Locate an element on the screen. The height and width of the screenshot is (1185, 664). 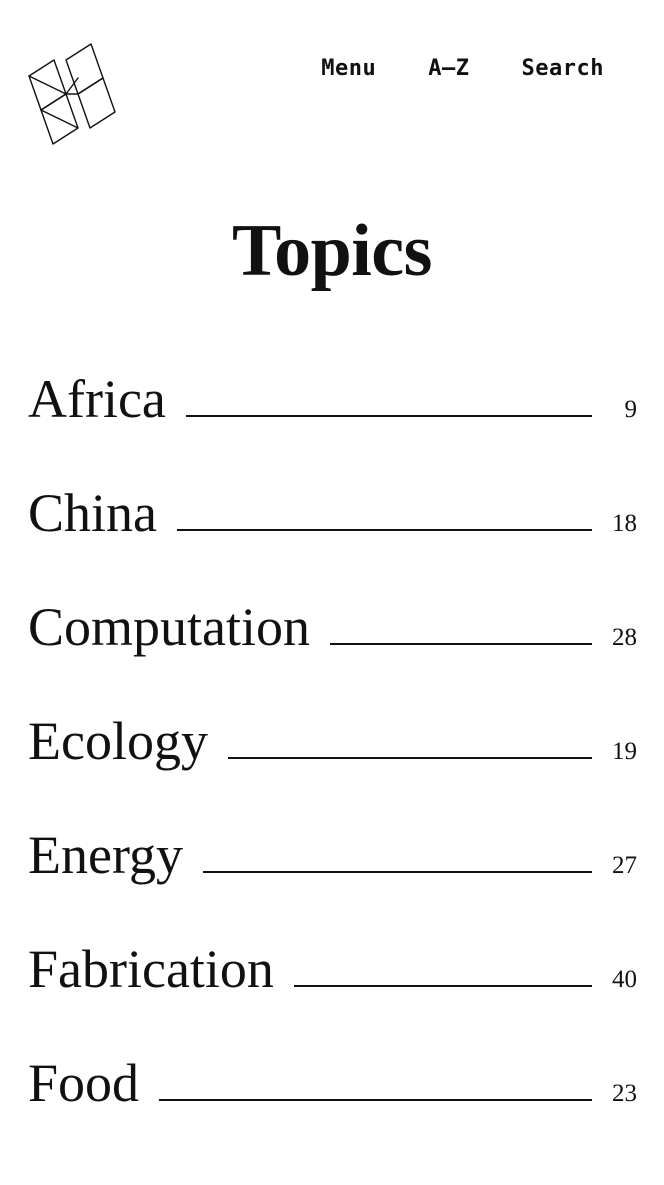
main-nav: Menu A–Z Search is located at coordinates (319, 69).